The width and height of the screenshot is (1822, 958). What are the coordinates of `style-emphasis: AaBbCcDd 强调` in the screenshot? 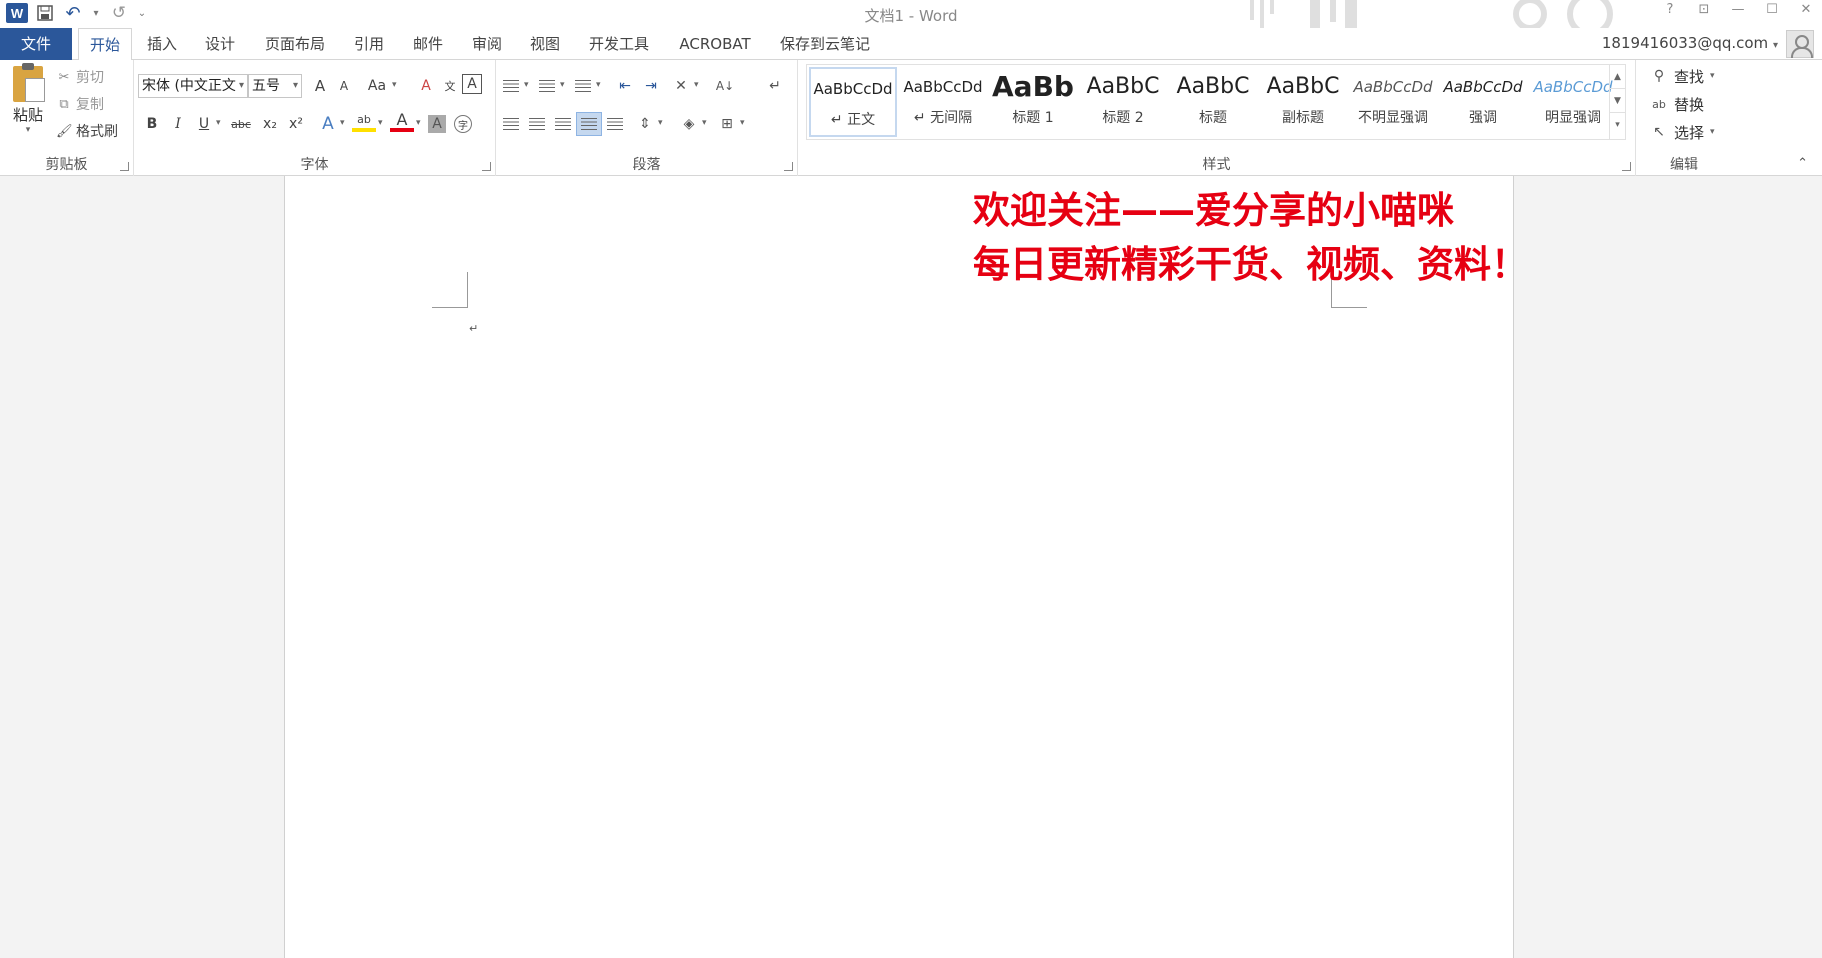 It's located at (1483, 102).